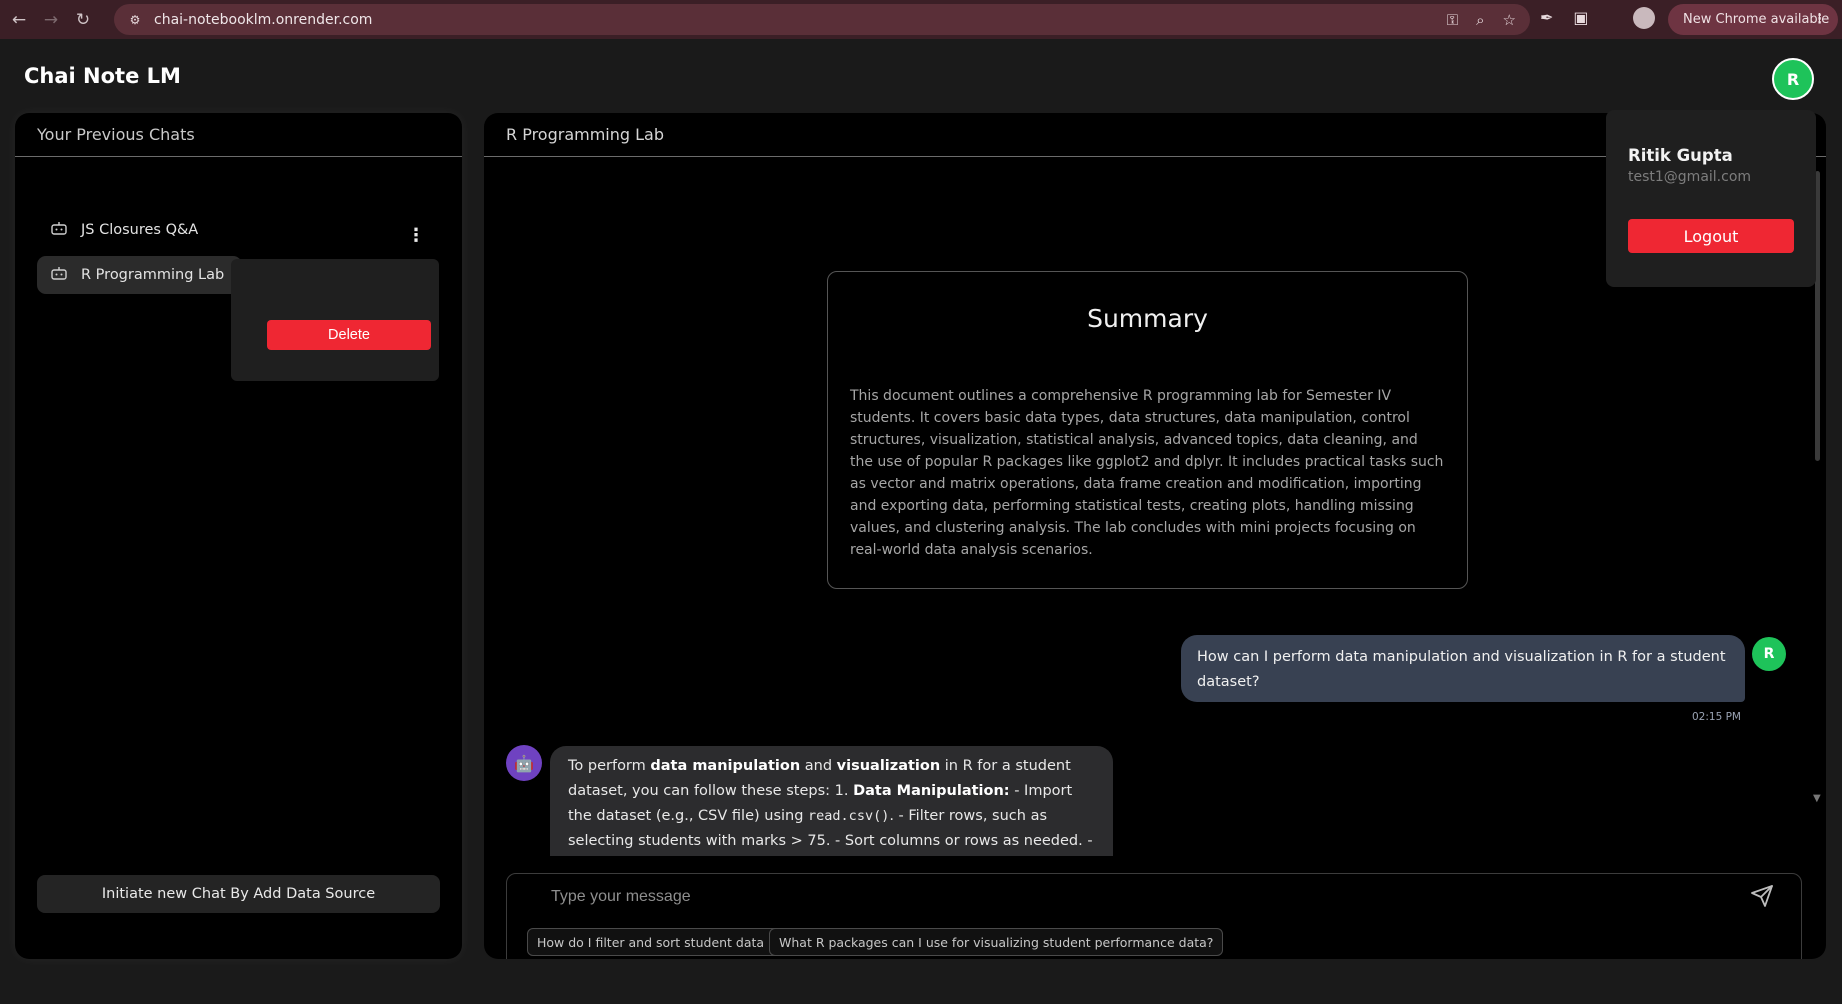  Describe the element at coordinates (1711, 198) in the screenshot. I see `profile-dropdown: Ritik Gupta test1@gmail.com Logout` at that location.